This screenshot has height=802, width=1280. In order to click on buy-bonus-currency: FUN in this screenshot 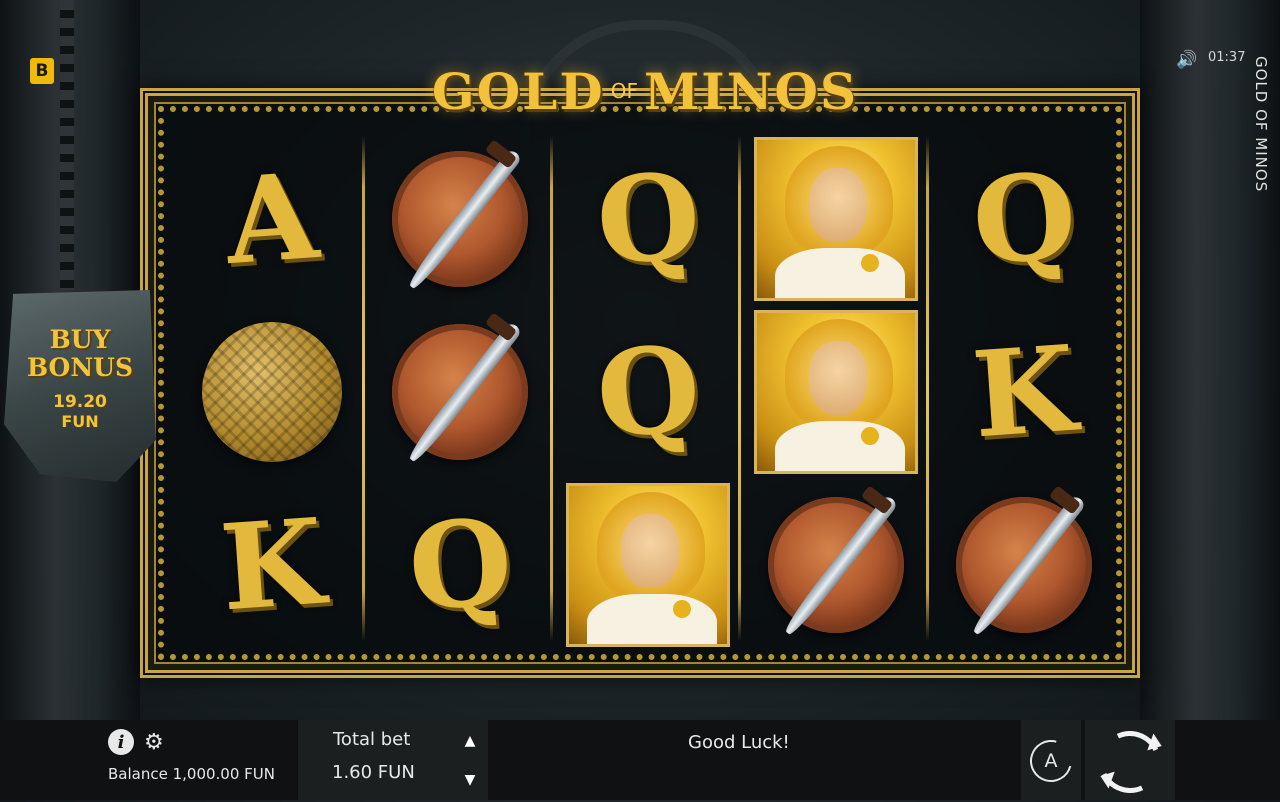, I will do `click(80, 421)`.